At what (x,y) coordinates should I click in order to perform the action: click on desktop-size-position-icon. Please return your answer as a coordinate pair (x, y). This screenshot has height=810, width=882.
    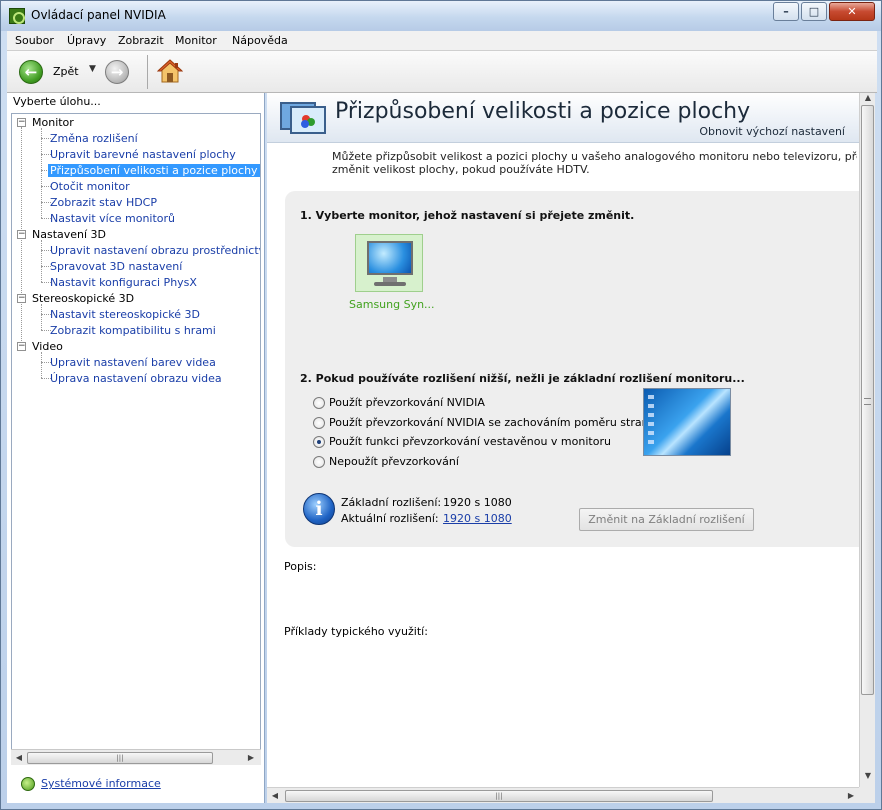
    Looking at the image, I should click on (303, 118).